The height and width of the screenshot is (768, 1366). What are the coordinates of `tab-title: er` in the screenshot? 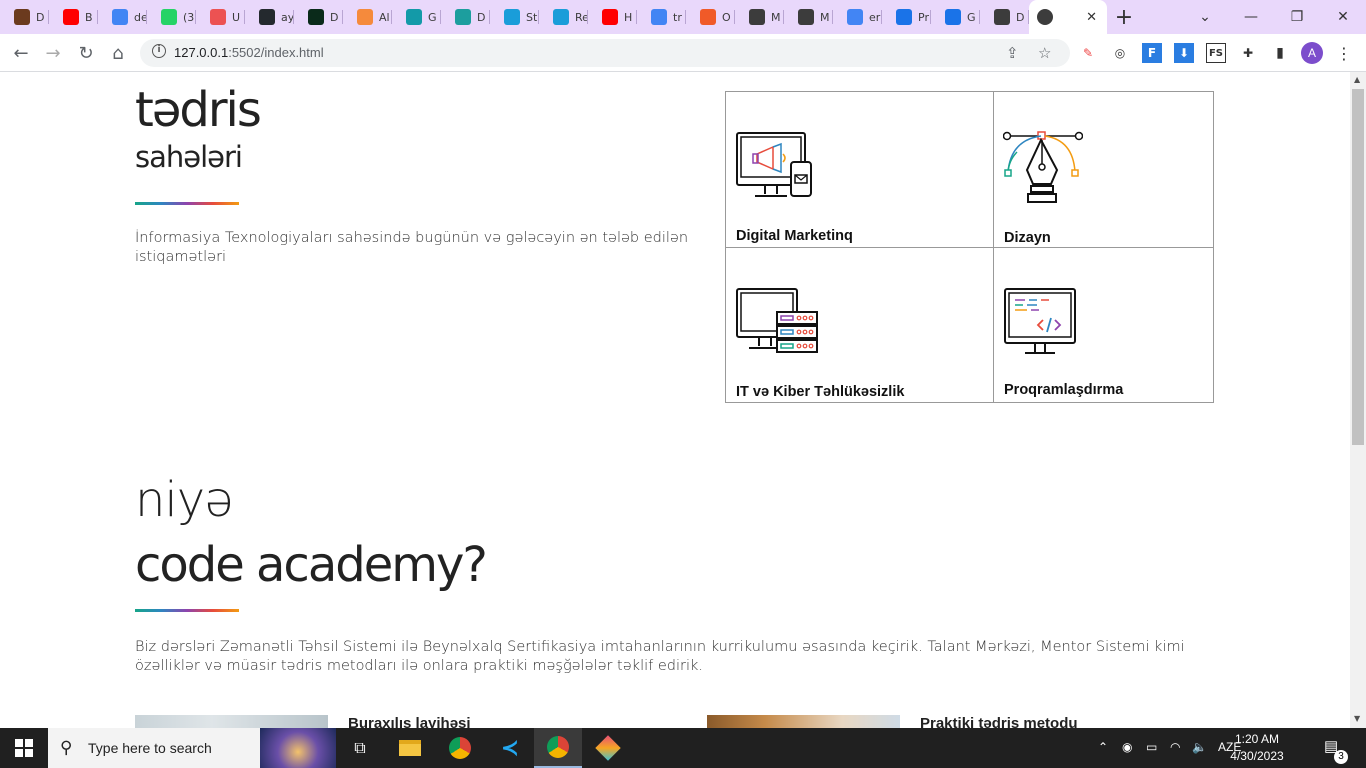 It's located at (875, 17).